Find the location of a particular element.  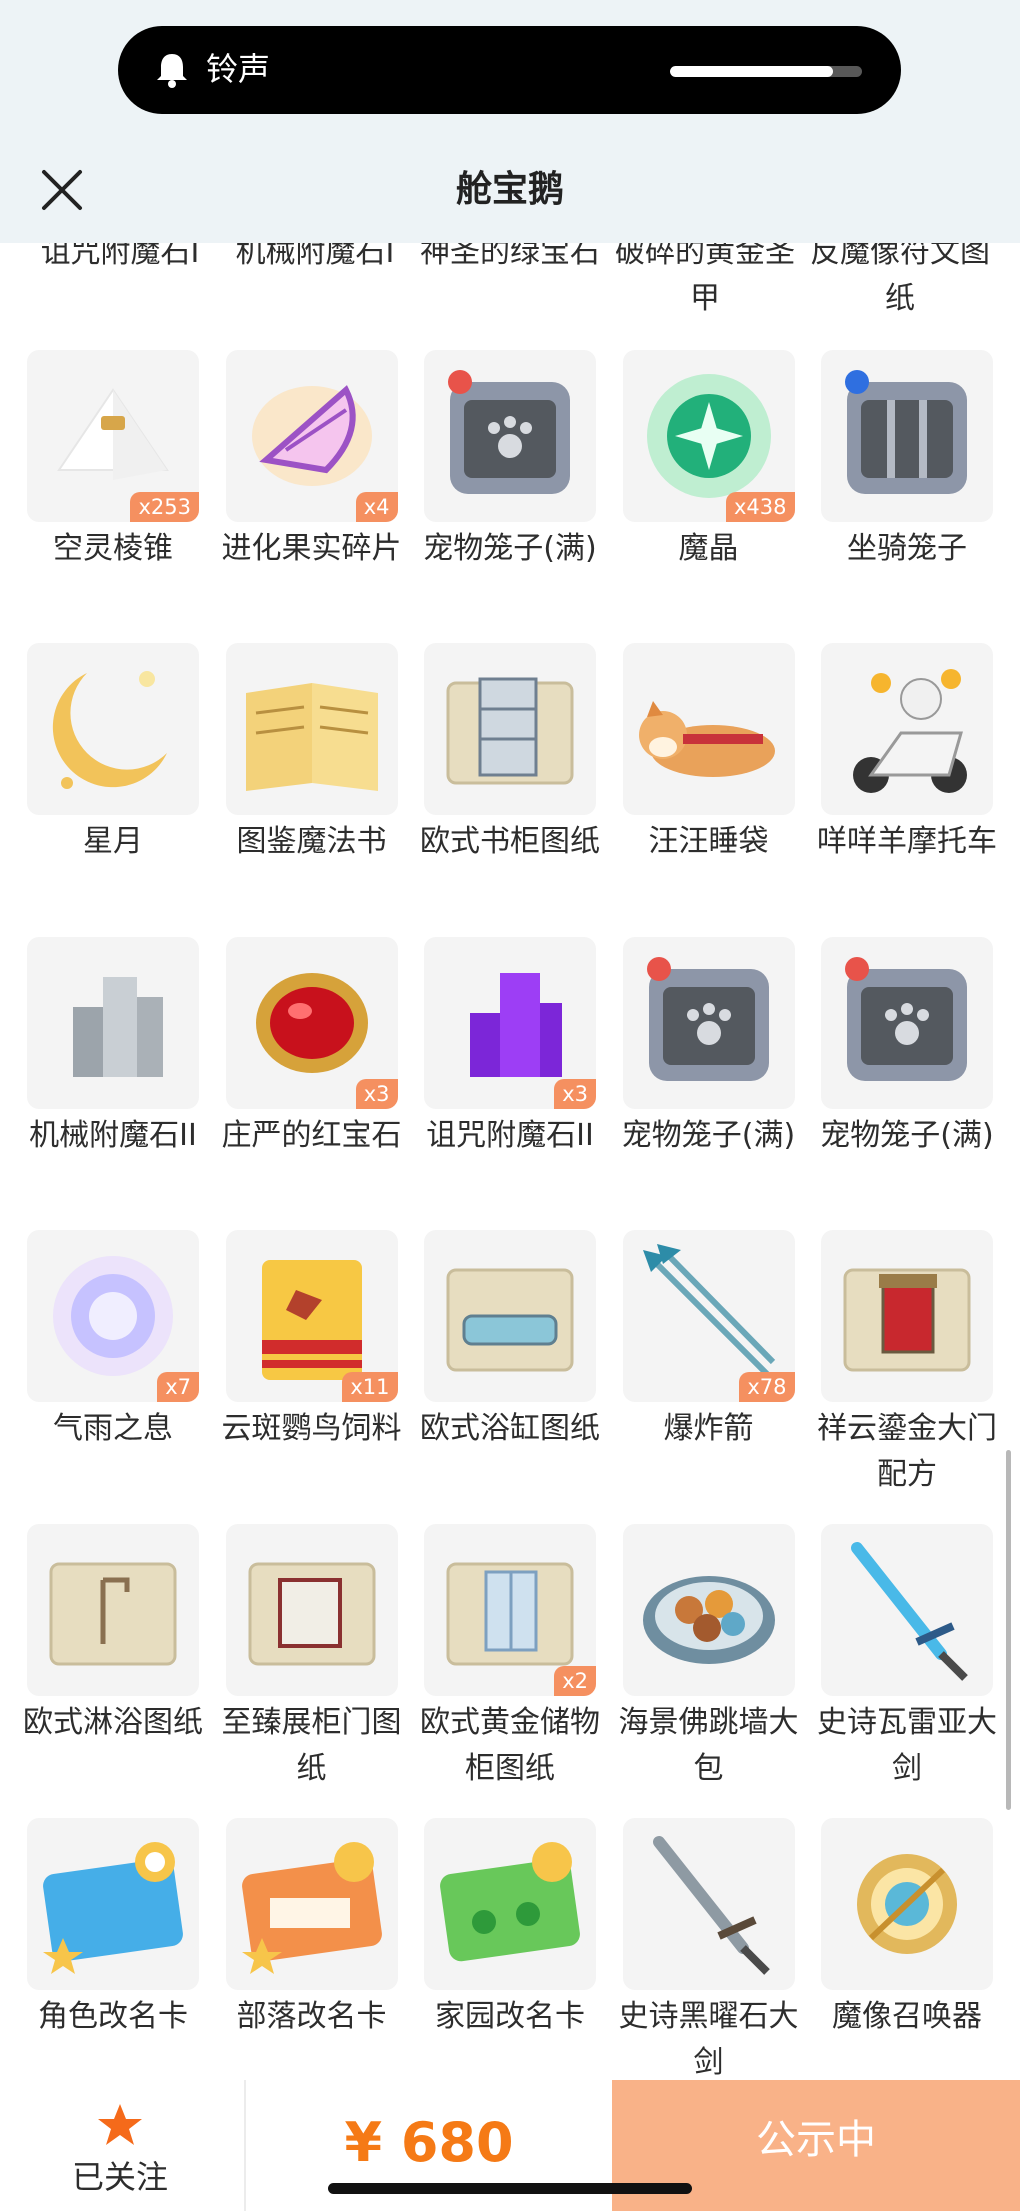

item-card: 至臻展柜门图纸 is located at coordinates (312, 1658).